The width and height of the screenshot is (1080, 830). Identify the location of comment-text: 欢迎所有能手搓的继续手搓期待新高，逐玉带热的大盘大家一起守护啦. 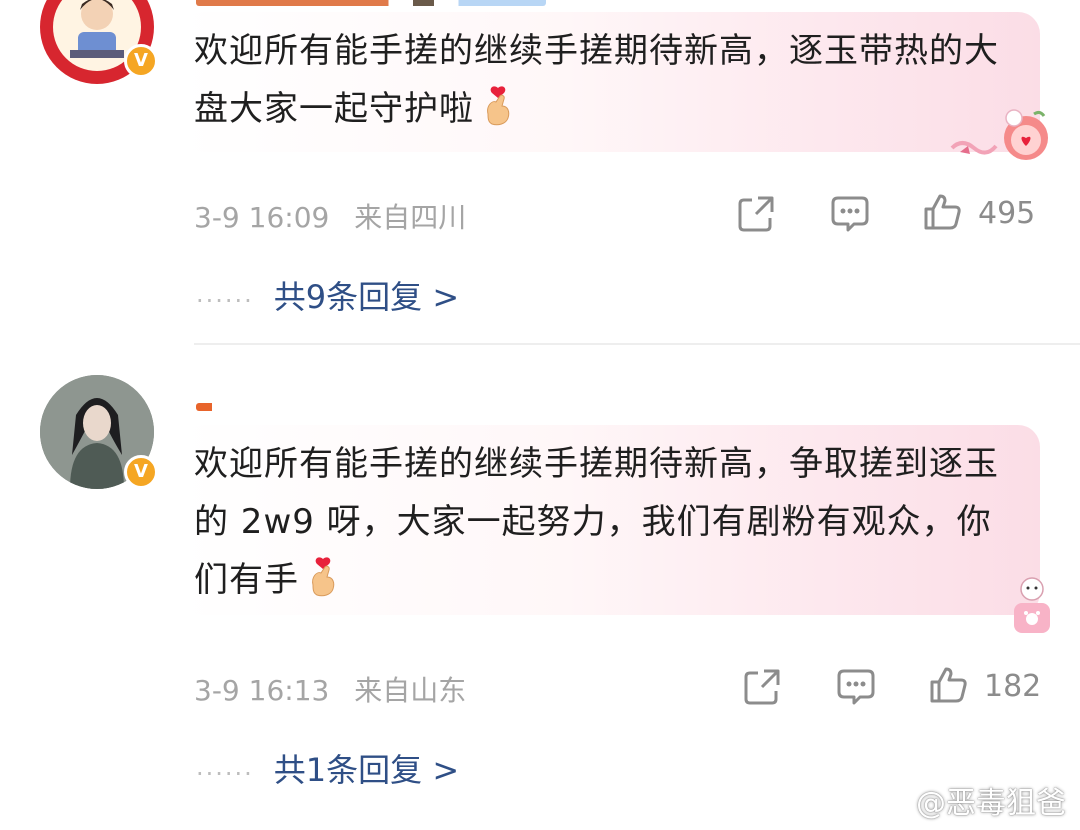
(609, 80).